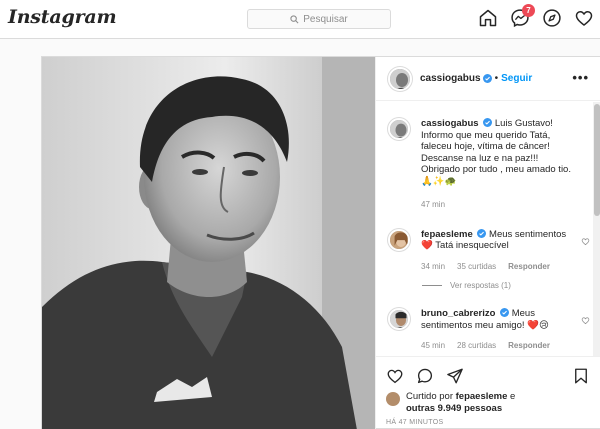 The image size is (600, 429). What do you see at coordinates (480, 285) in the screenshot?
I see `view-replies-label: Ver respostas (1)` at bounding box center [480, 285].